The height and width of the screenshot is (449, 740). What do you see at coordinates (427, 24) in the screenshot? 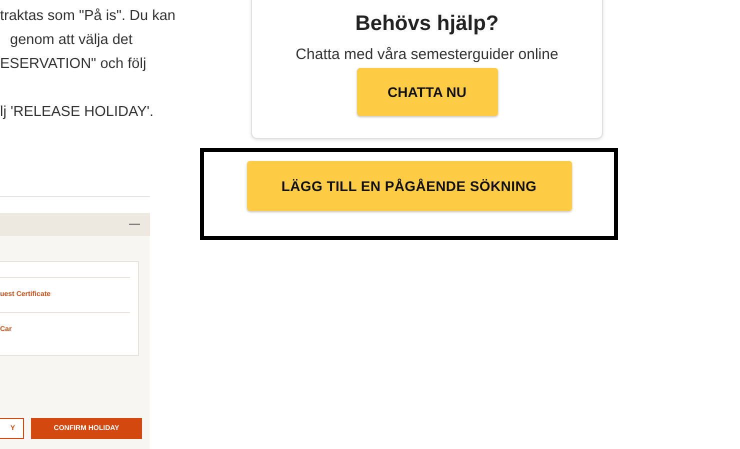
I see `help-title: Behövs hjälp?` at bounding box center [427, 24].